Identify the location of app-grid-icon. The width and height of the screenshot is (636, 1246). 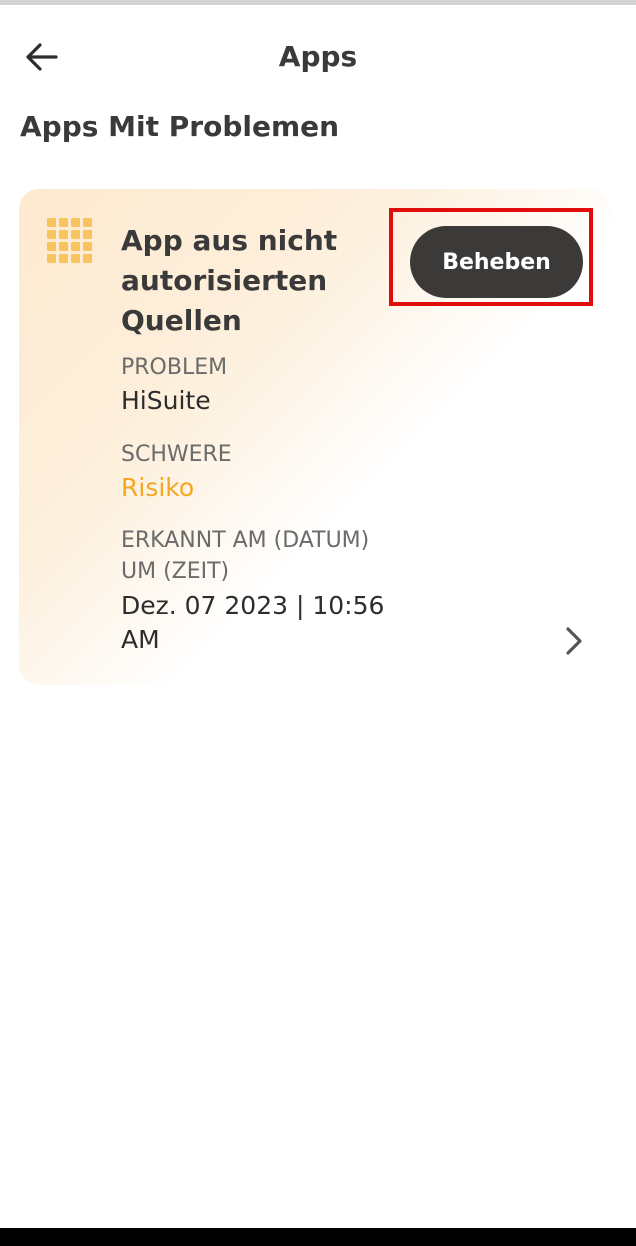
(69, 240).